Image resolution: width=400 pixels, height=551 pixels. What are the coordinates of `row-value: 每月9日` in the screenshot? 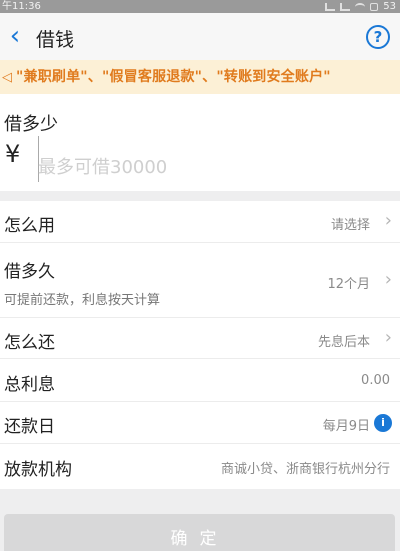 It's located at (346, 426).